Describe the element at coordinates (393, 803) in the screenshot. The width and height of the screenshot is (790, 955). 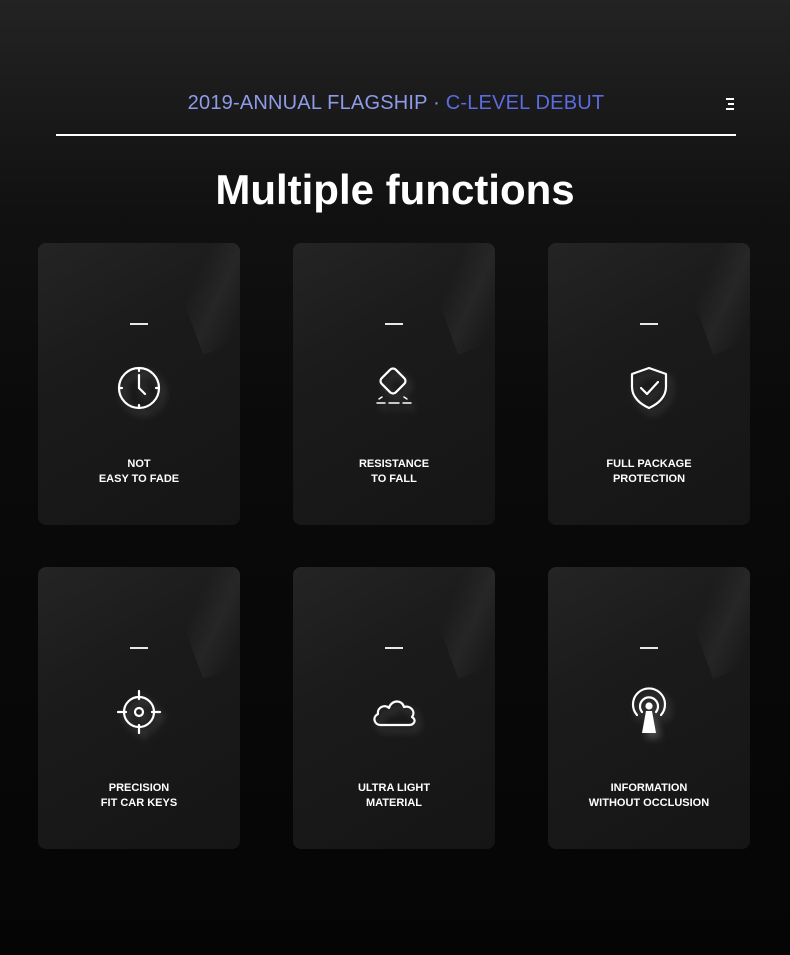
I see `feature-label-line2: MATERIAL` at that location.